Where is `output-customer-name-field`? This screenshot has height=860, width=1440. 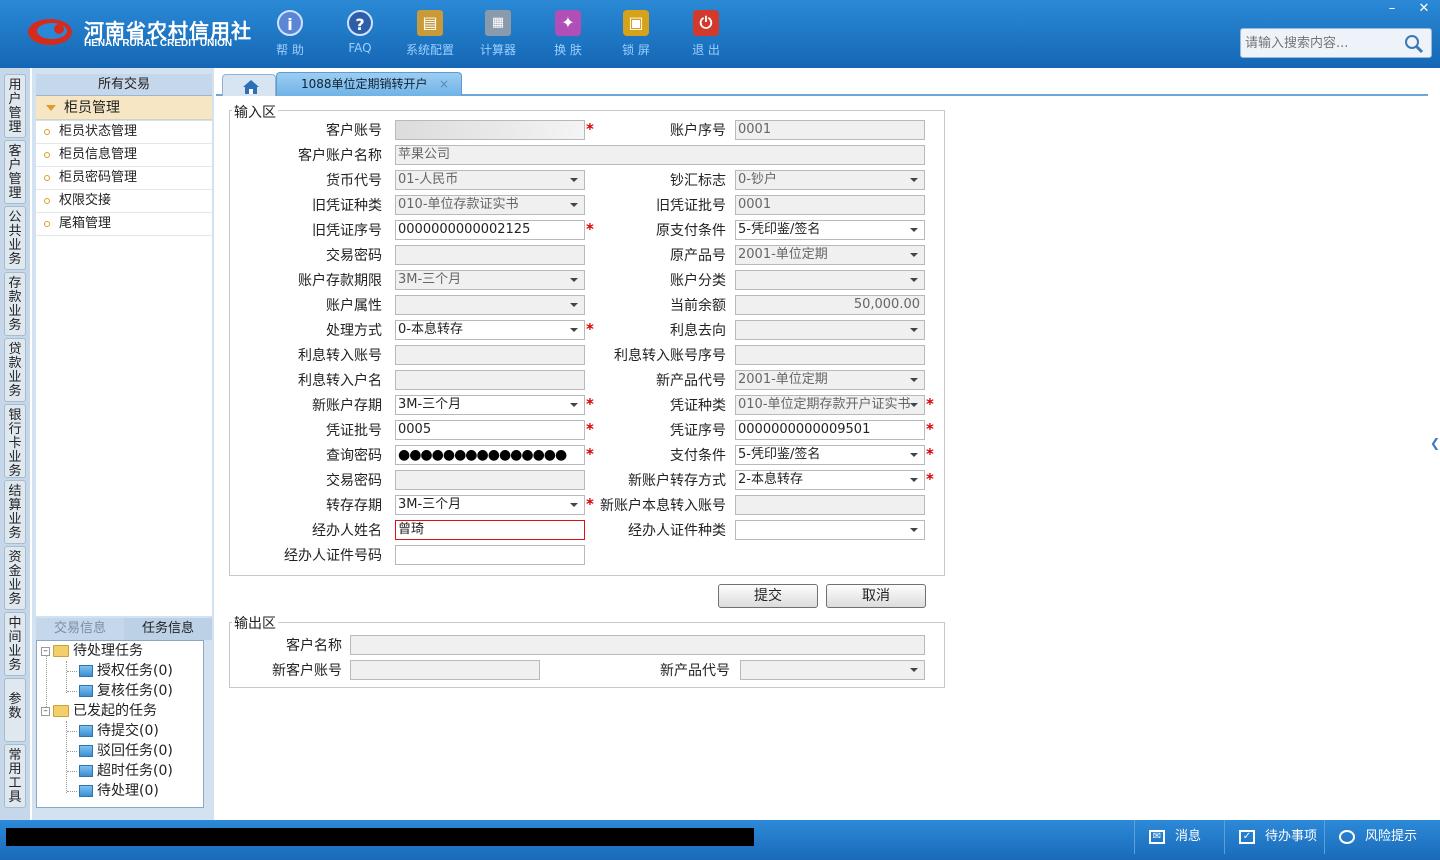 output-customer-name-field is located at coordinates (637, 645).